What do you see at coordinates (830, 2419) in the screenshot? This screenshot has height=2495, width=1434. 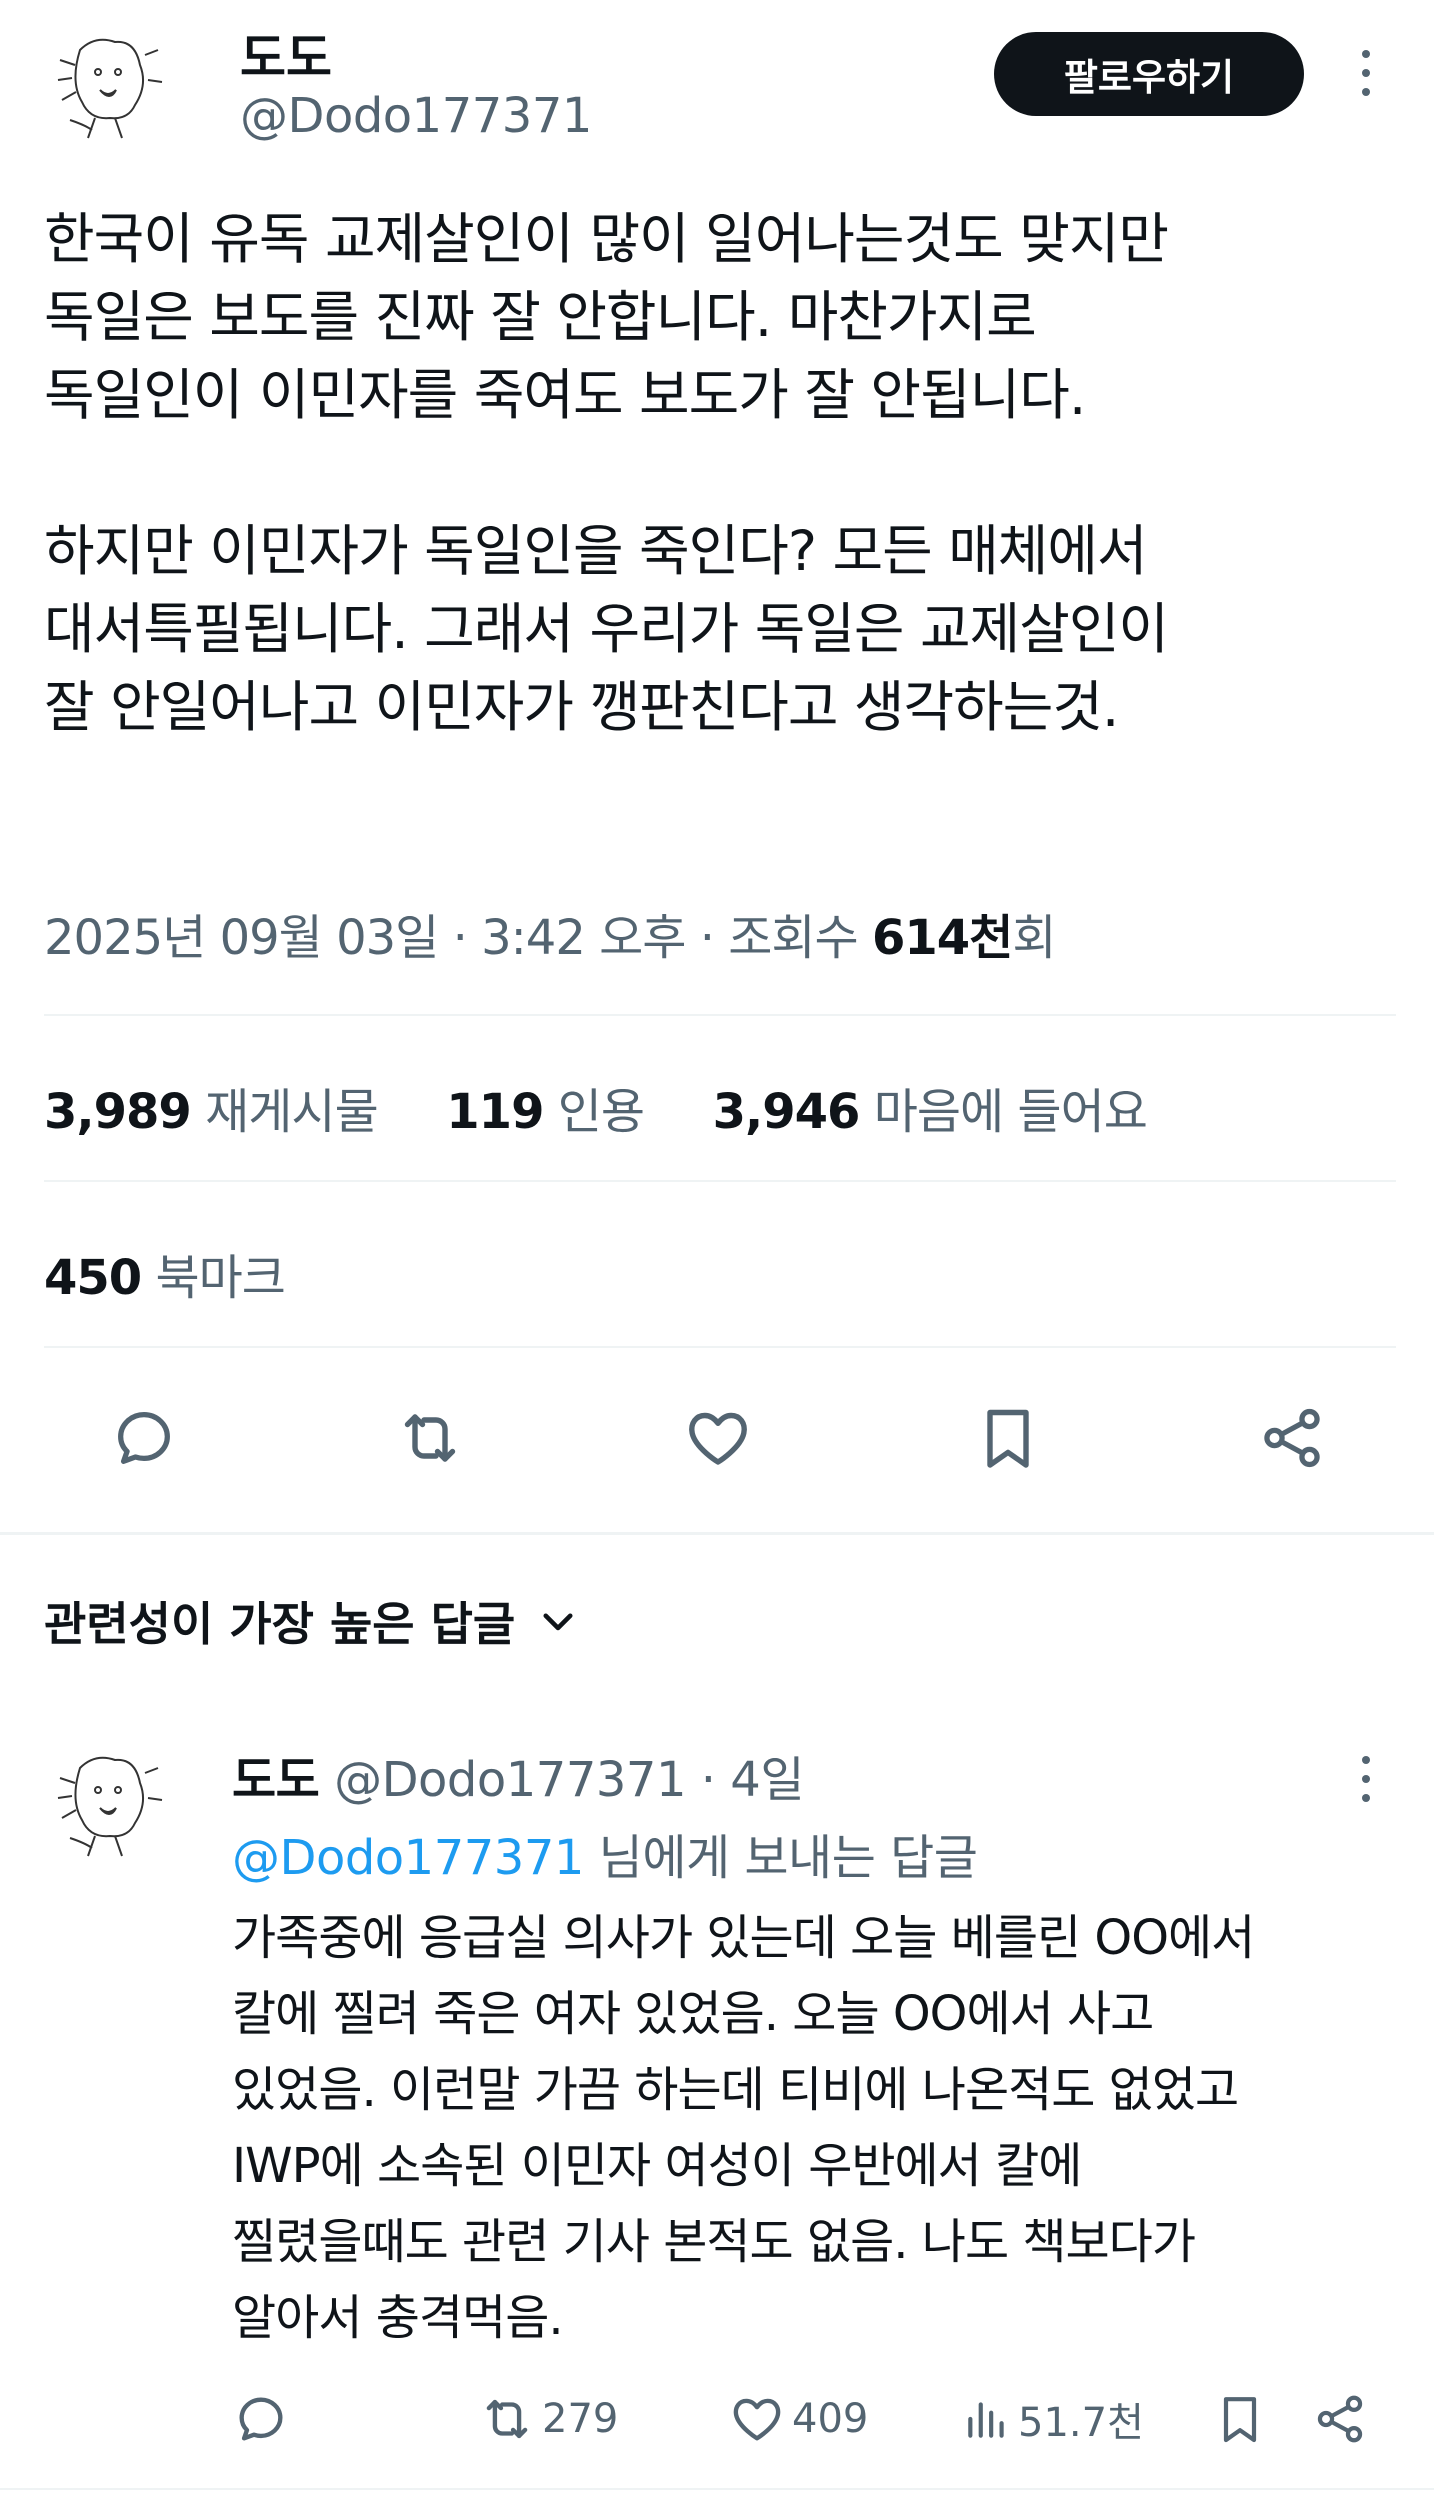 I see `reply-like-count: 409` at bounding box center [830, 2419].